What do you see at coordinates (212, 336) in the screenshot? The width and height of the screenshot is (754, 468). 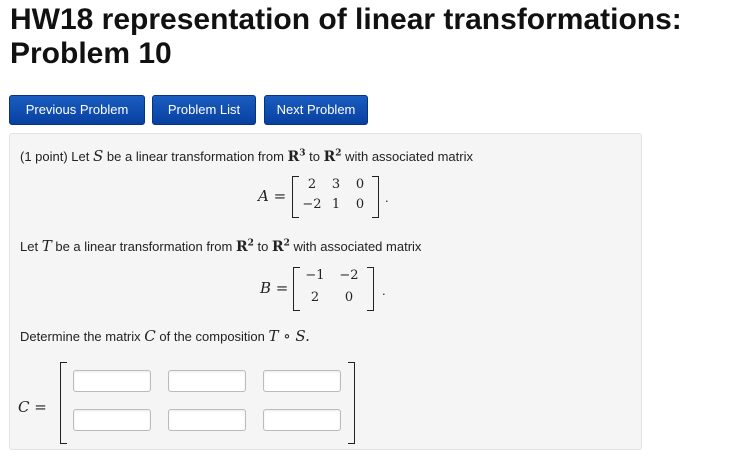 I see `determine-mid: of the composition` at bounding box center [212, 336].